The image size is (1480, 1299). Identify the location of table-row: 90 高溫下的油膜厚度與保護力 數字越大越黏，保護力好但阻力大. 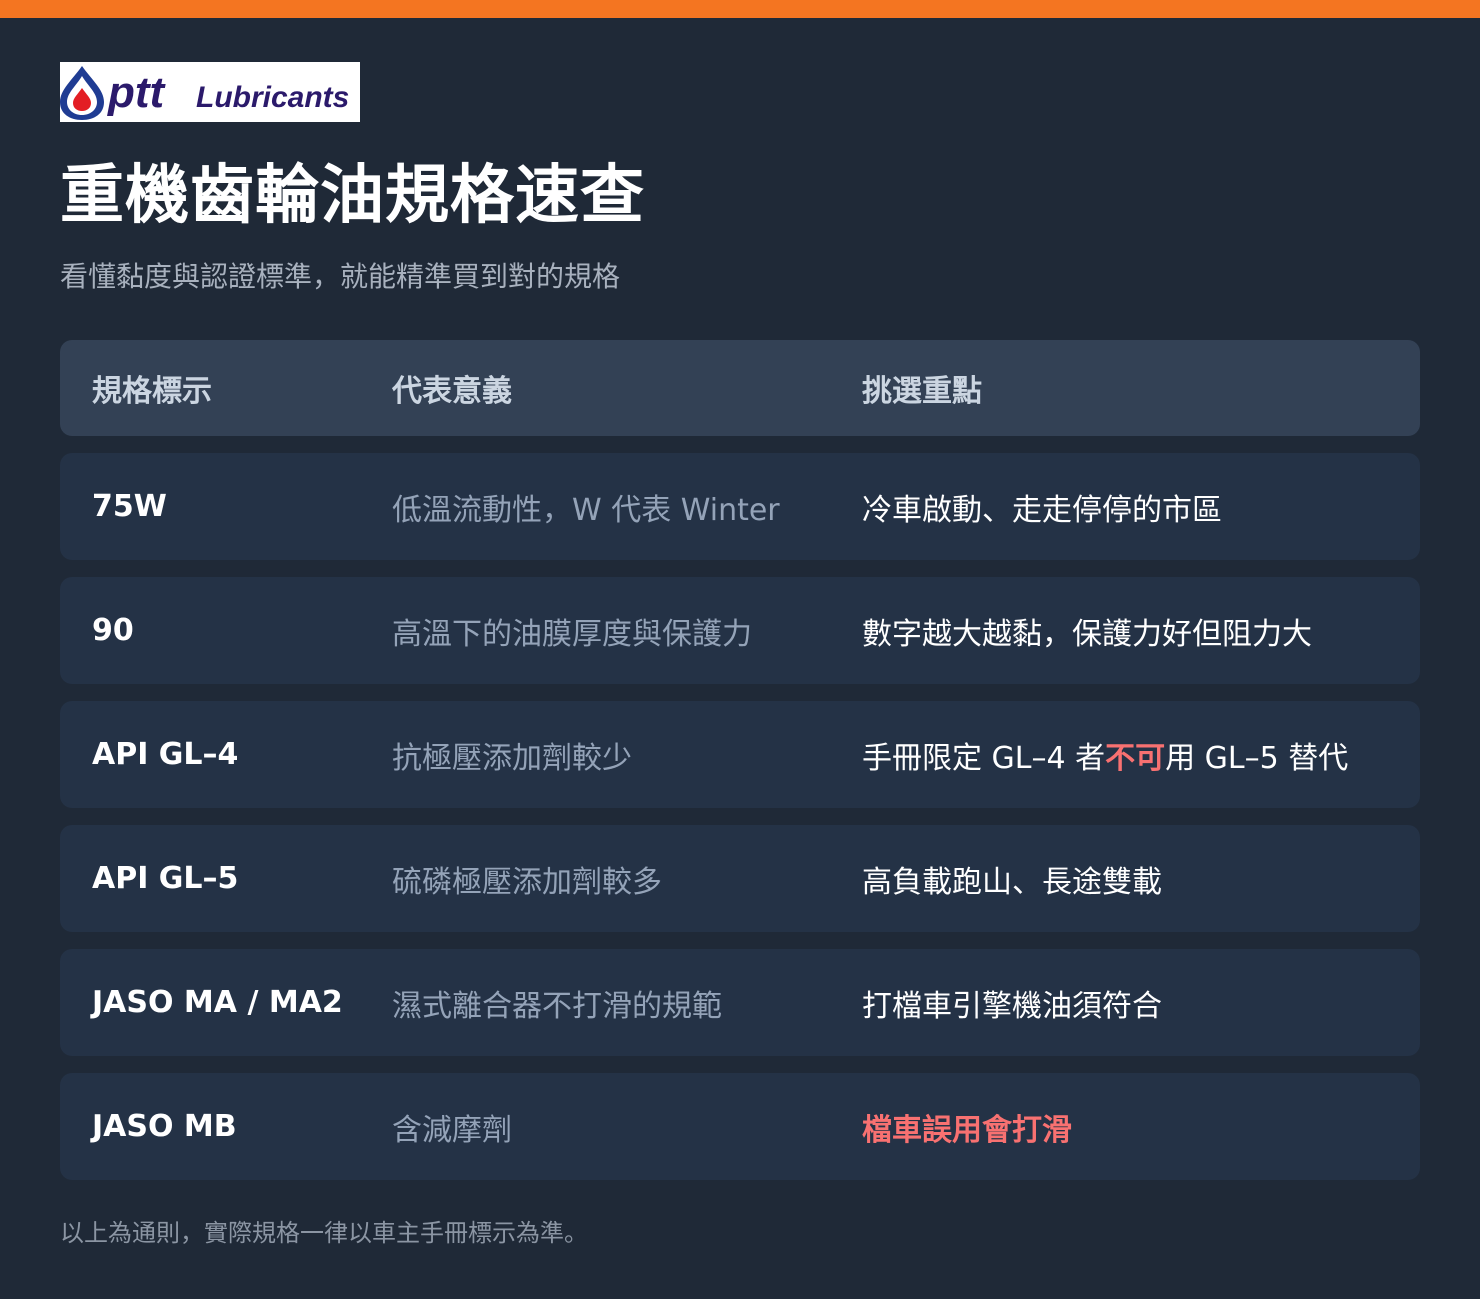
(740, 630).